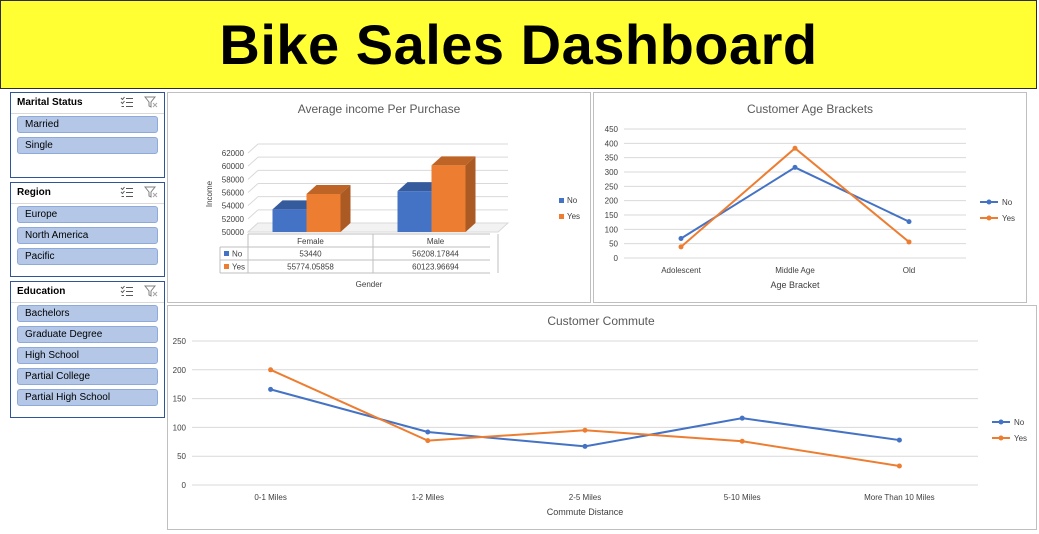  Describe the element at coordinates (87, 103) in the screenshot. I see `slicer-header: Marital Status` at that location.